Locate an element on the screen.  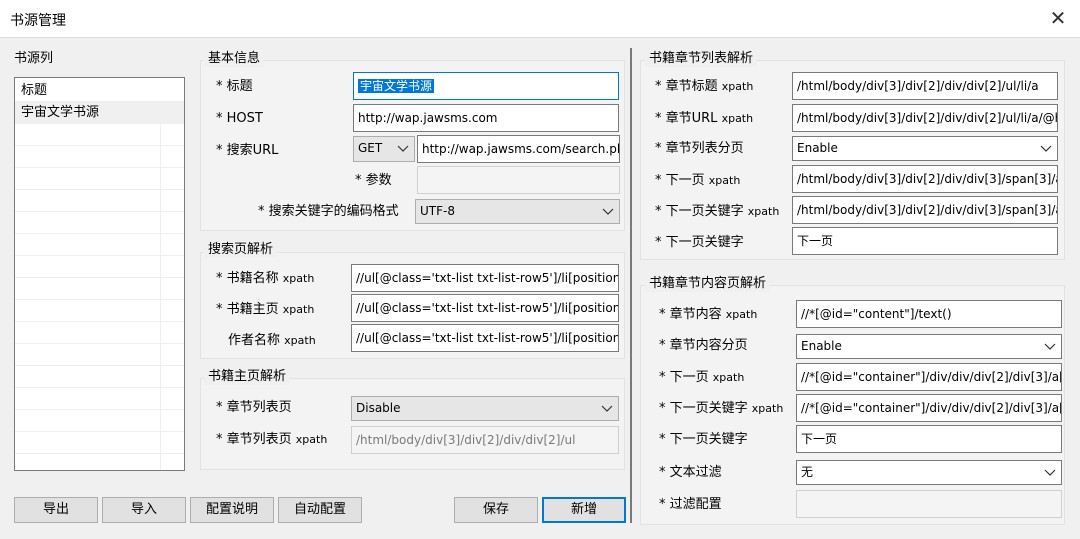
chapter-list-parse-title: 书籍章节列表解析 is located at coordinates (701, 59).